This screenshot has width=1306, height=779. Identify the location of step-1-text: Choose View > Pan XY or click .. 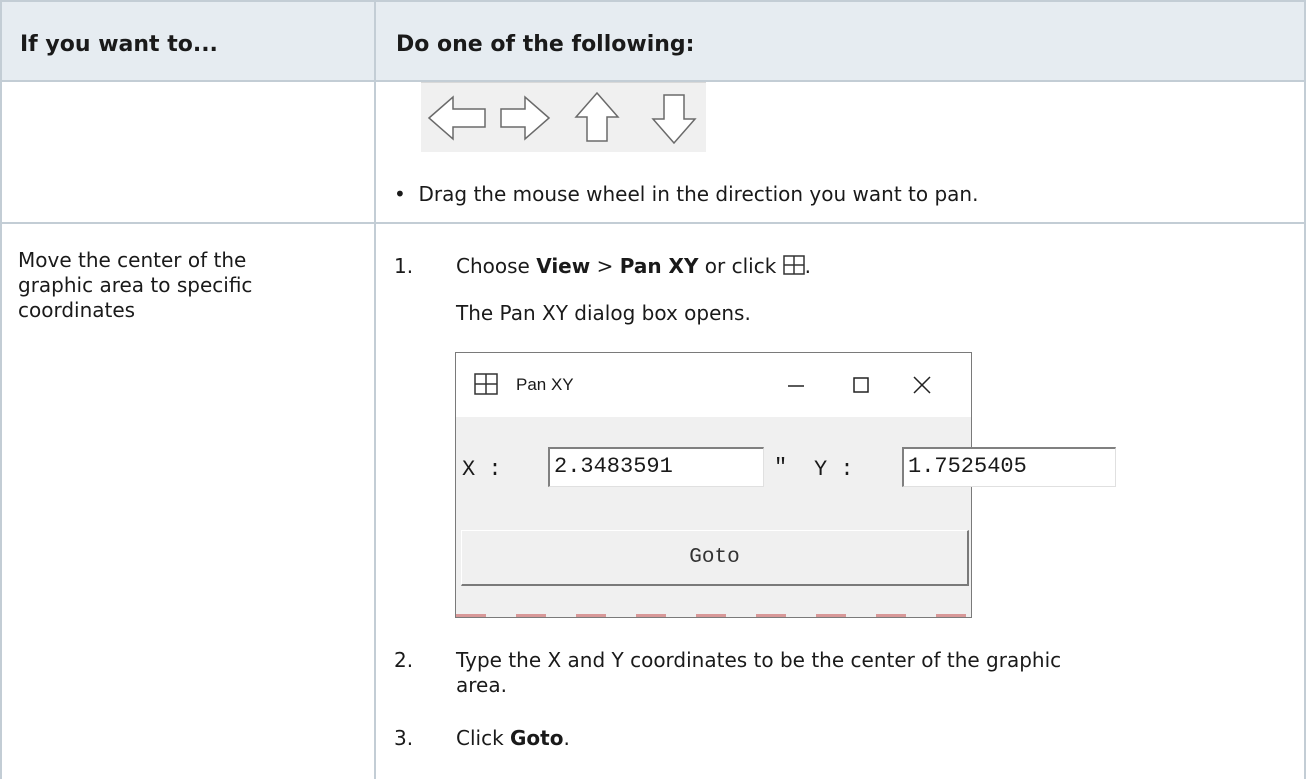
(633, 266).